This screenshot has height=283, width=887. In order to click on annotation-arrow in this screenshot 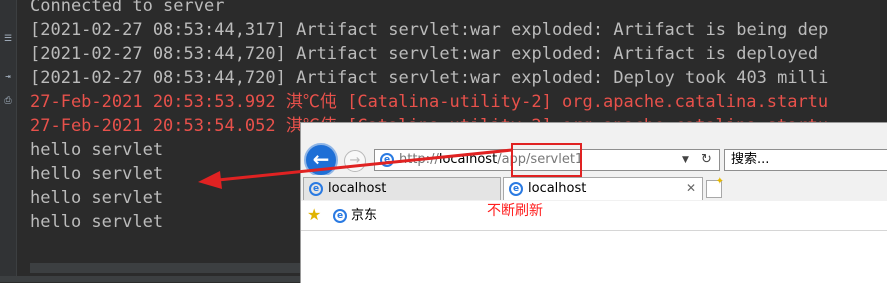, I will do `click(355, 168)`.